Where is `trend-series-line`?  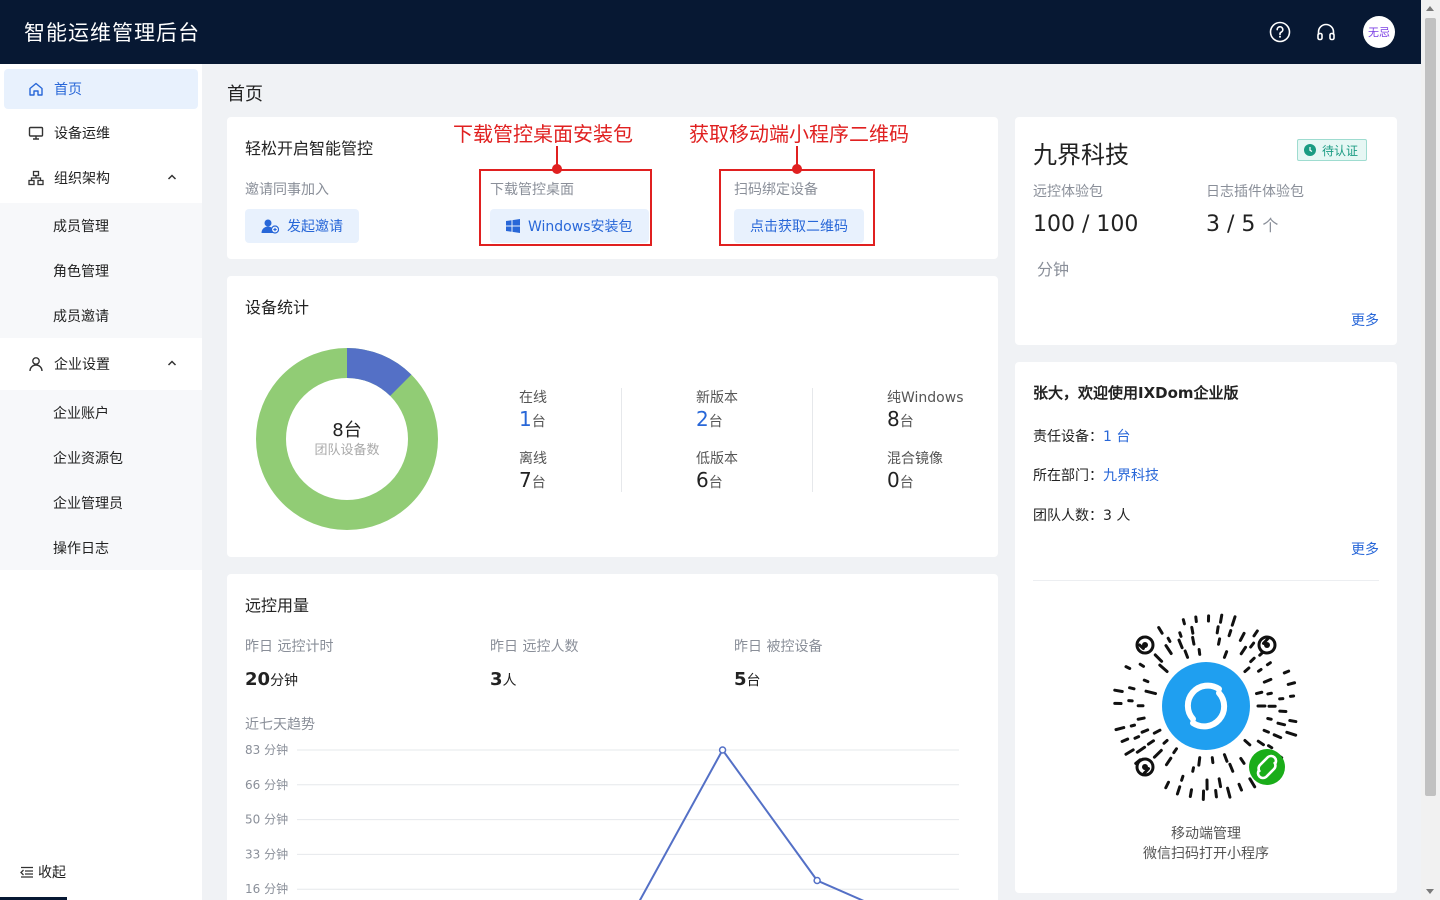
trend-series-line is located at coordinates (751, 824).